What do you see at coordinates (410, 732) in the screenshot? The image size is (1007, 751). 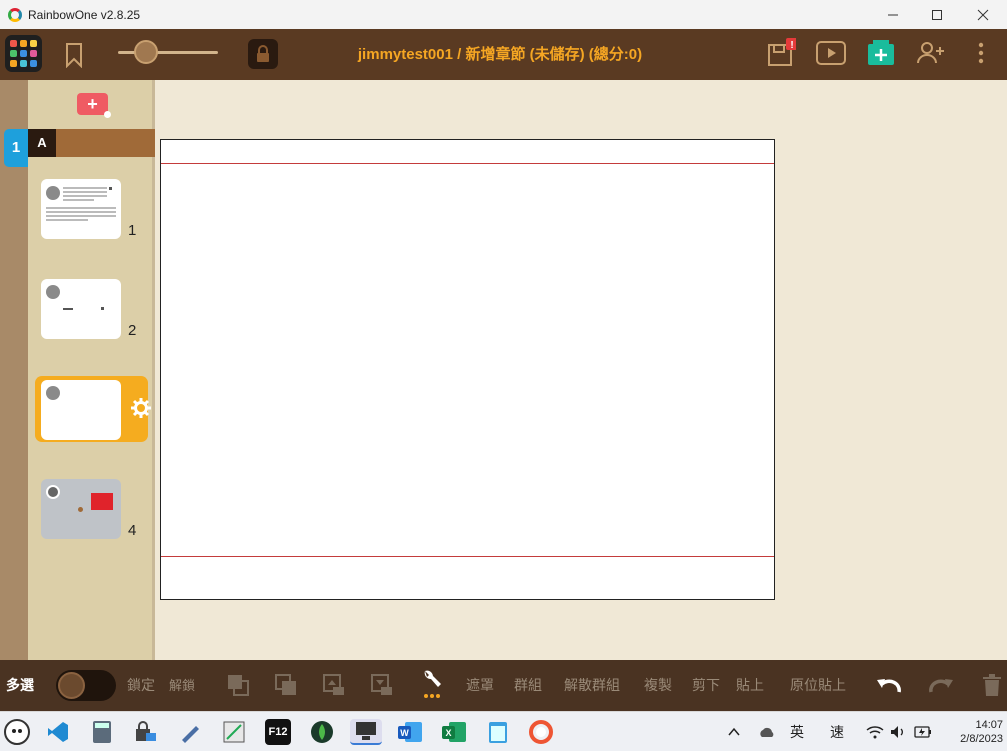 I see `taskbar-word-icon: W` at bounding box center [410, 732].